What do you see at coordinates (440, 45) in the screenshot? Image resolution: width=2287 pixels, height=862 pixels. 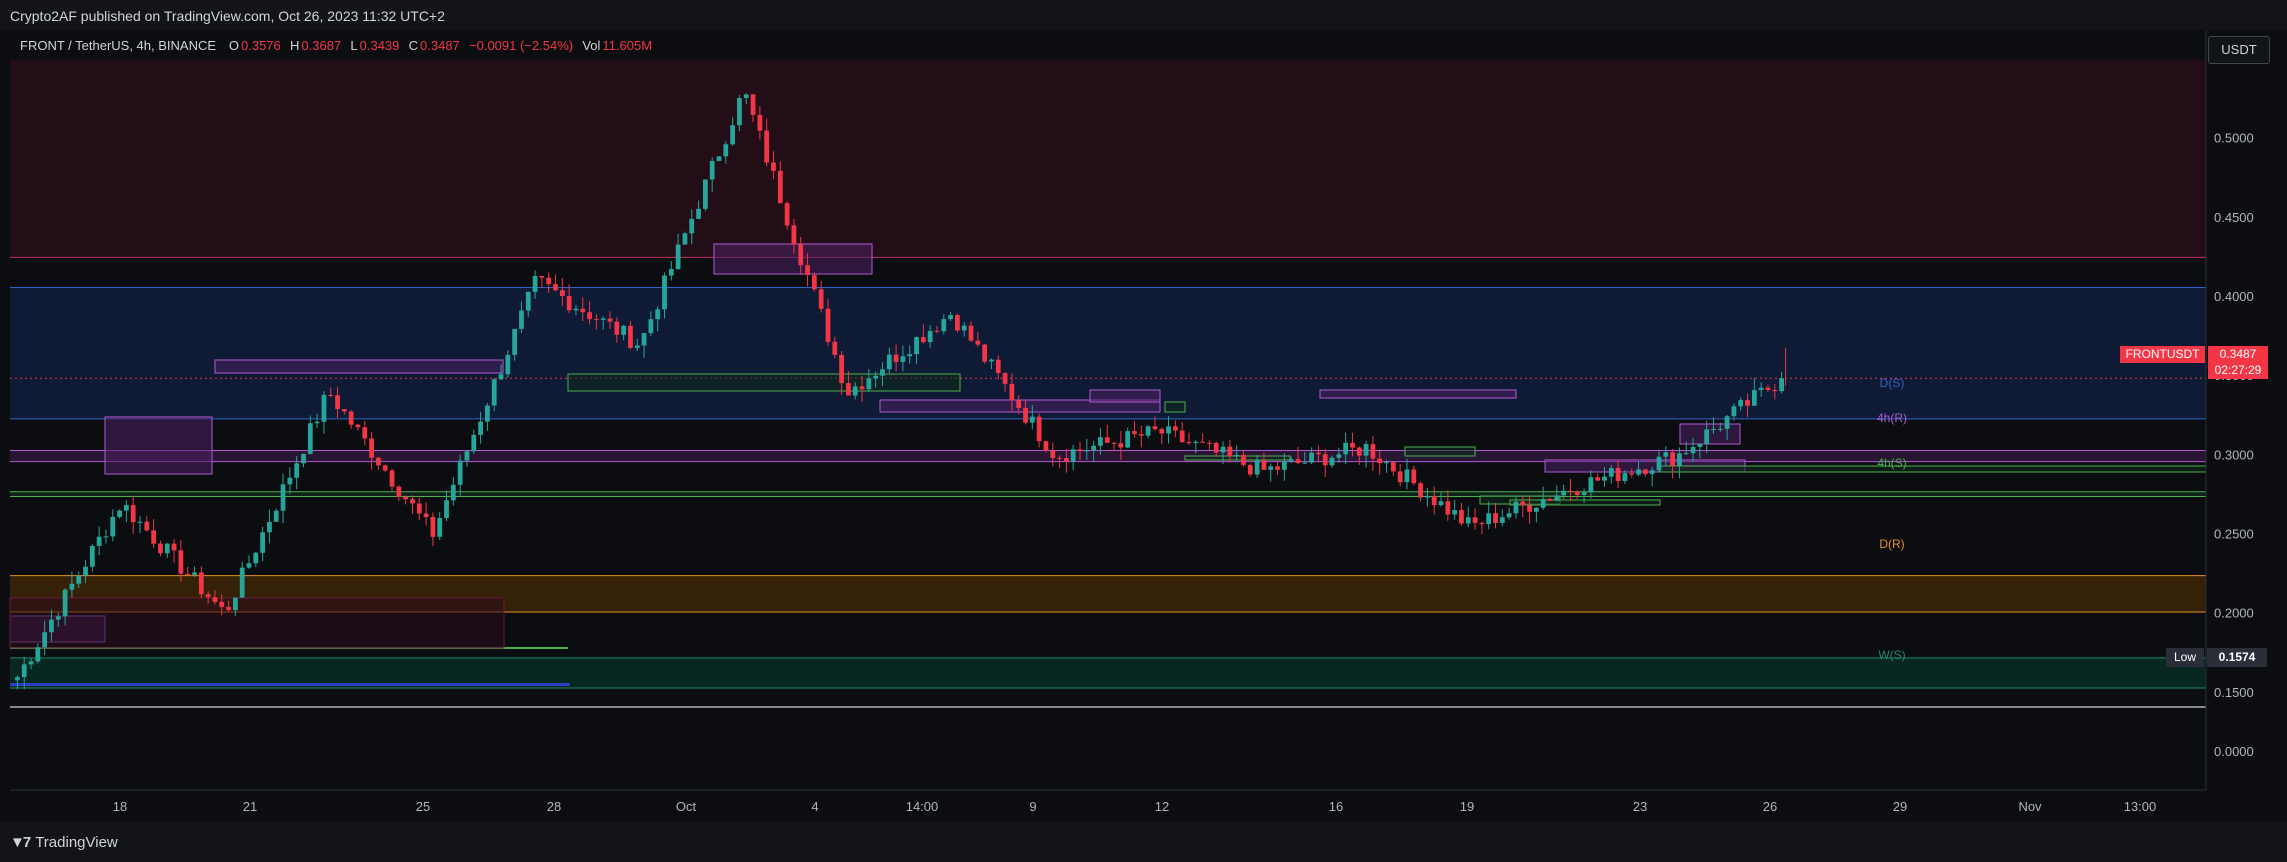 I see `close-value: 0.3487` at bounding box center [440, 45].